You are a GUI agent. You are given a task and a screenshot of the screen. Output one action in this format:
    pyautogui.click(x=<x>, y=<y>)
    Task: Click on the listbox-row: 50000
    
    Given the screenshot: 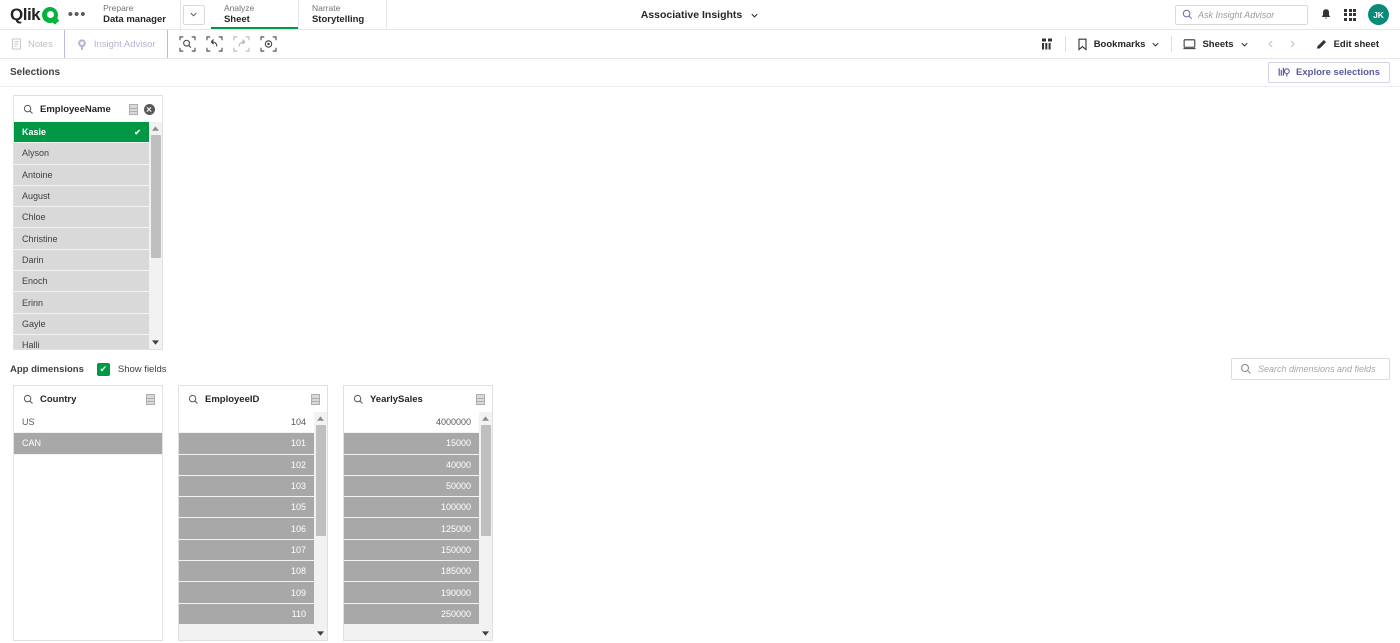 What is the action you would take?
    pyautogui.click(x=411, y=486)
    